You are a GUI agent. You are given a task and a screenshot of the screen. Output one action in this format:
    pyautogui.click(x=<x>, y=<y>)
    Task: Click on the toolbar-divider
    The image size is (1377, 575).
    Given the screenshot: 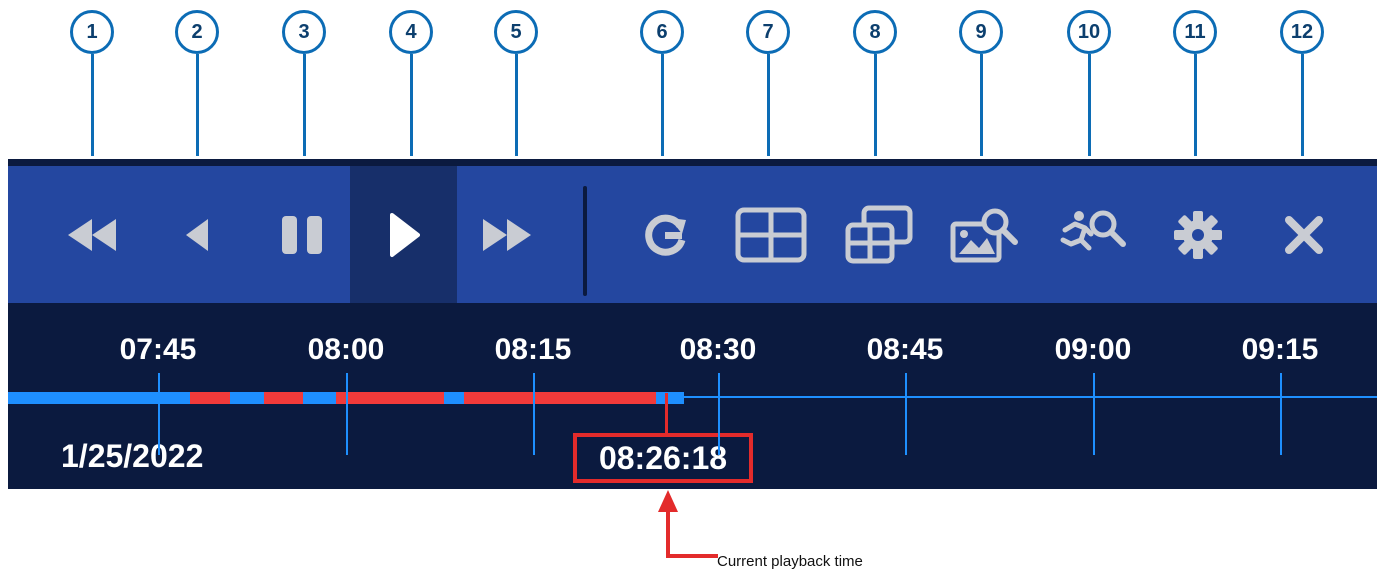 What is the action you would take?
    pyautogui.click(x=585, y=241)
    